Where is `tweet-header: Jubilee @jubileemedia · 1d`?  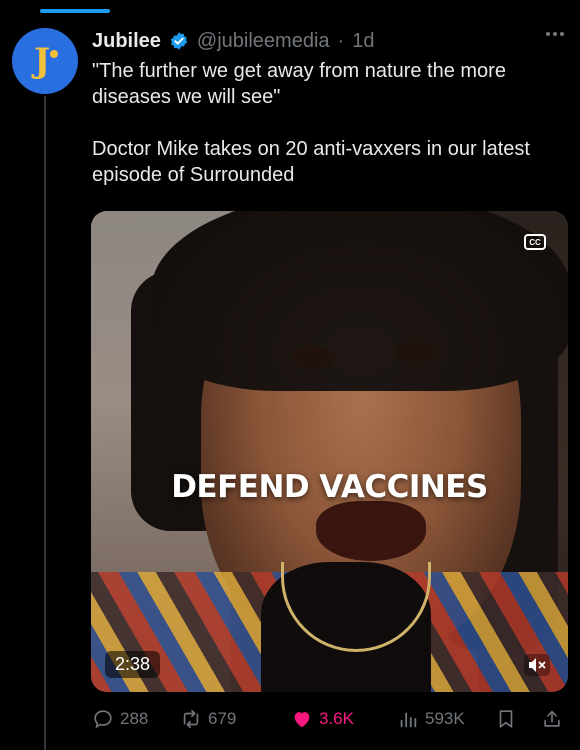 tweet-header: Jubilee @jubileemedia · 1d is located at coordinates (233, 41).